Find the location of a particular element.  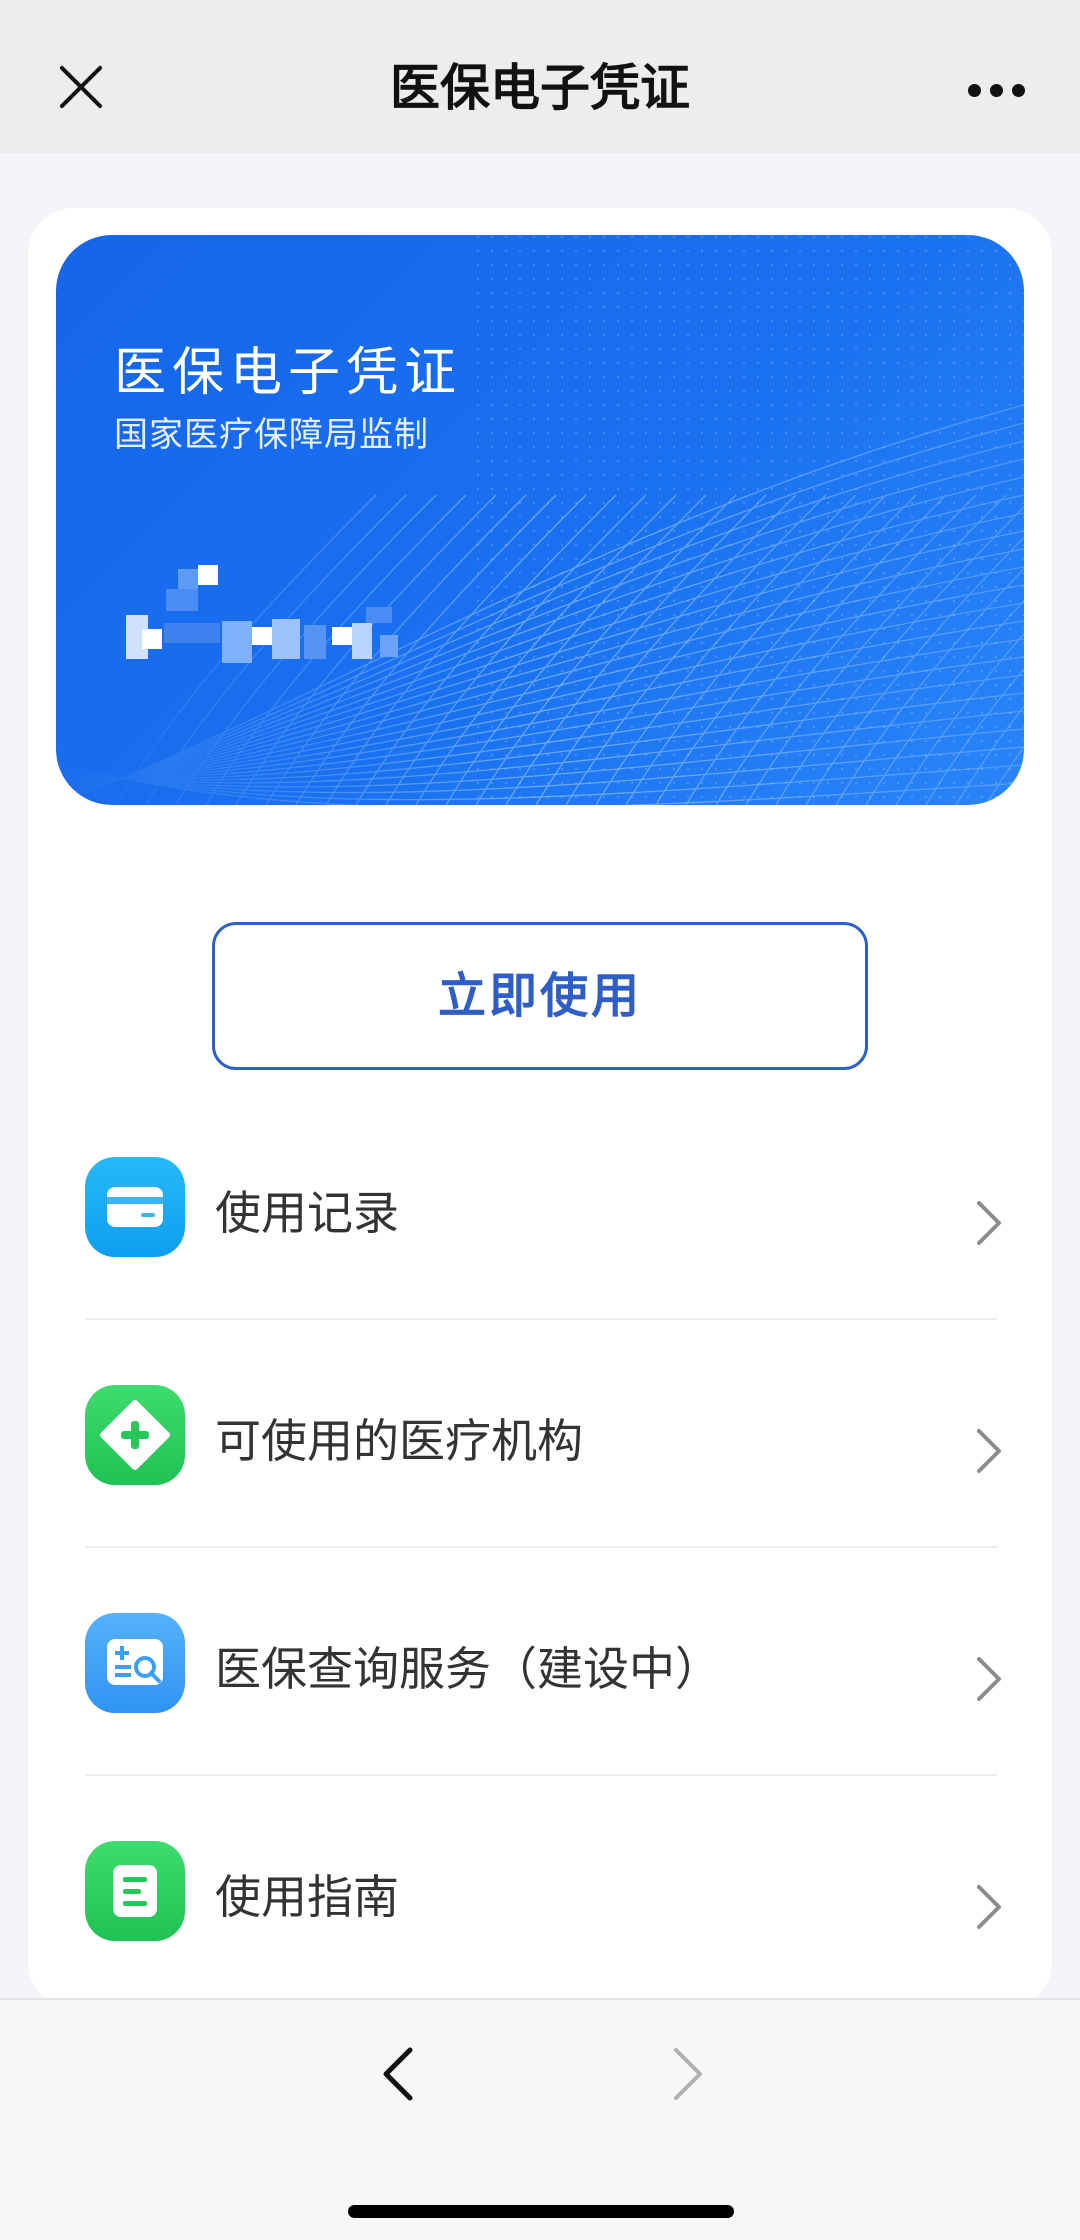

use-now-button: 立即使用 is located at coordinates (540, 996).